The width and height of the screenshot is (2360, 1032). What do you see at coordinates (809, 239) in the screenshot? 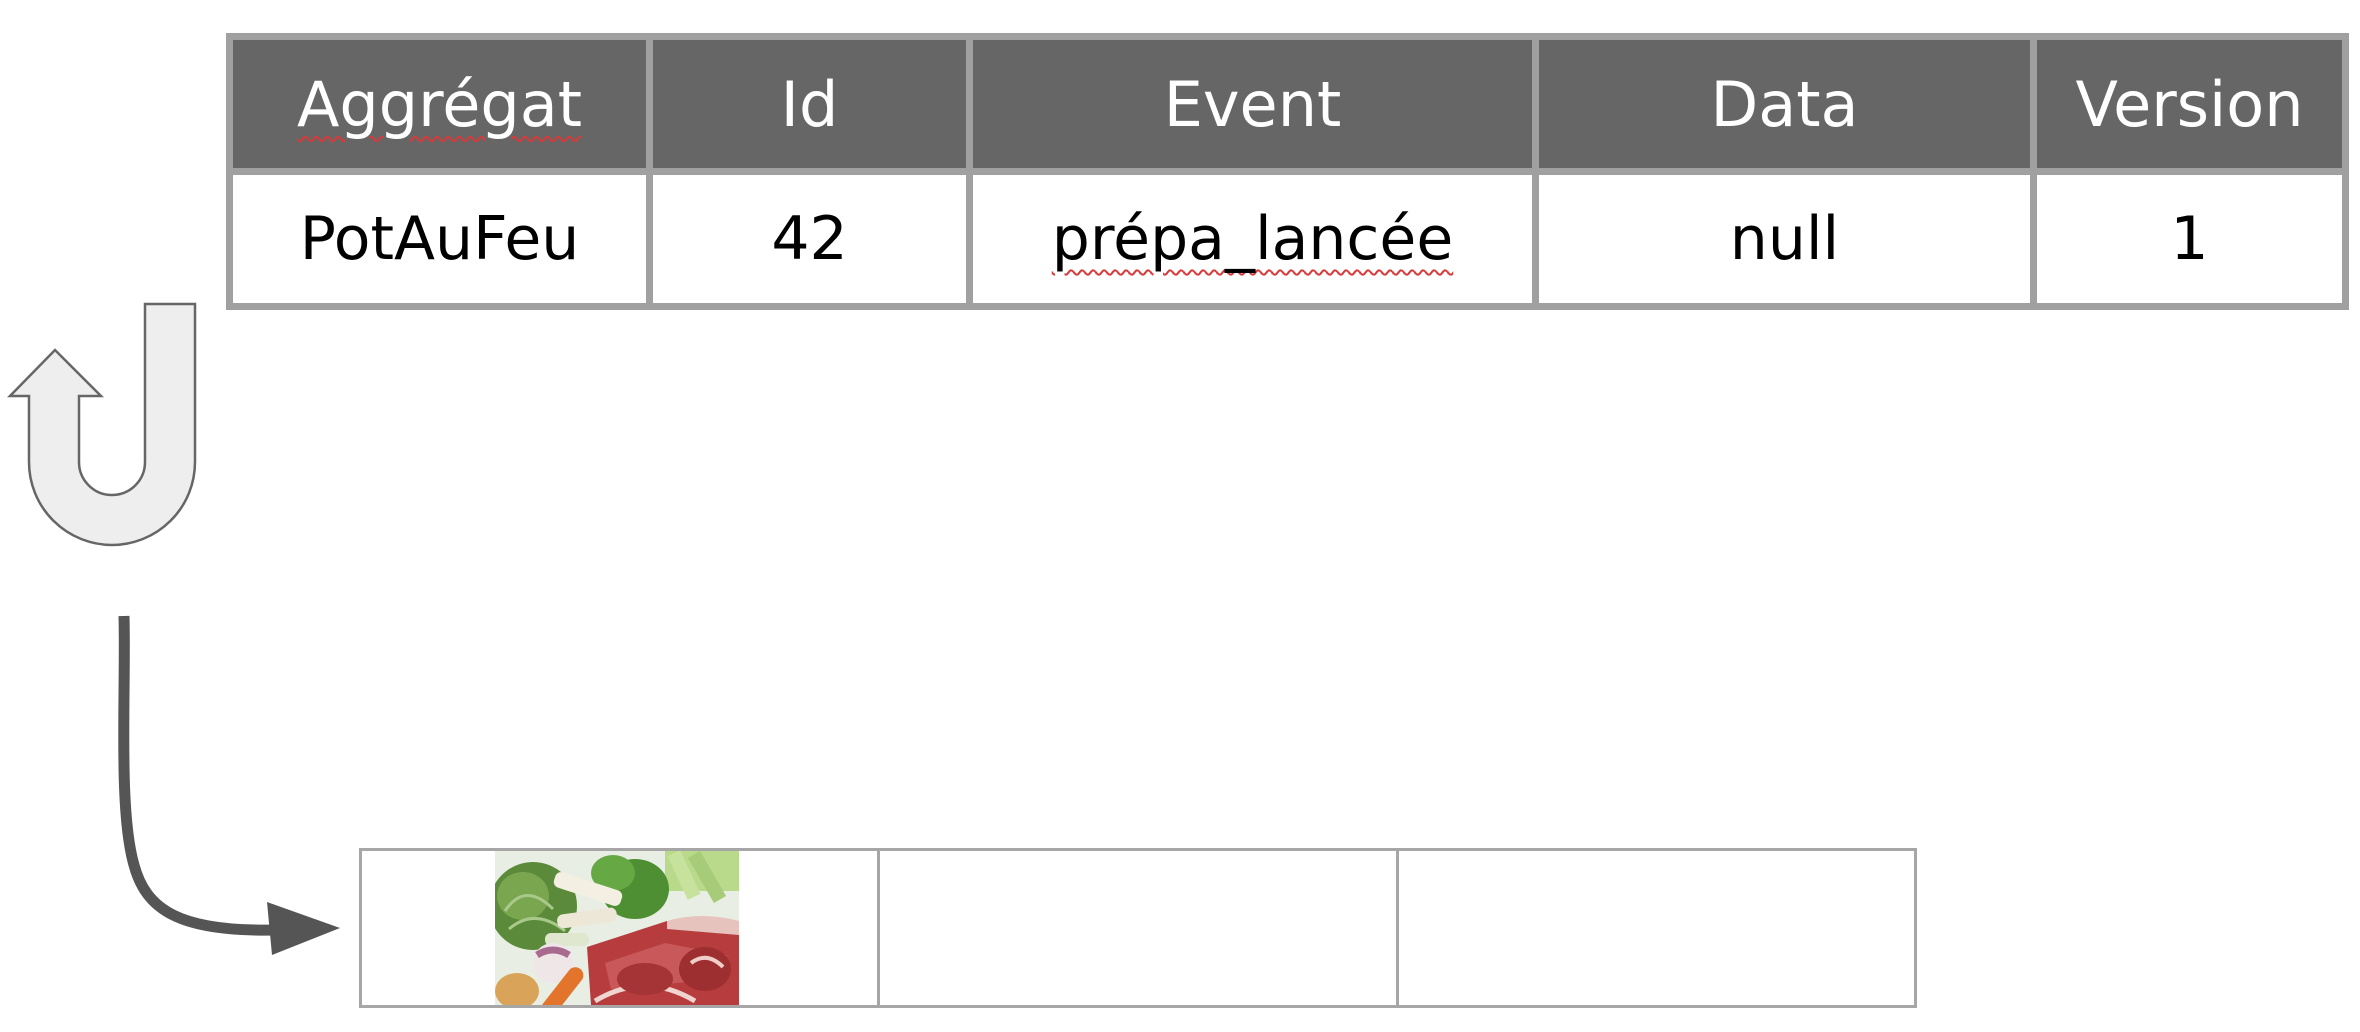
I see `cell-id: 42` at bounding box center [809, 239].